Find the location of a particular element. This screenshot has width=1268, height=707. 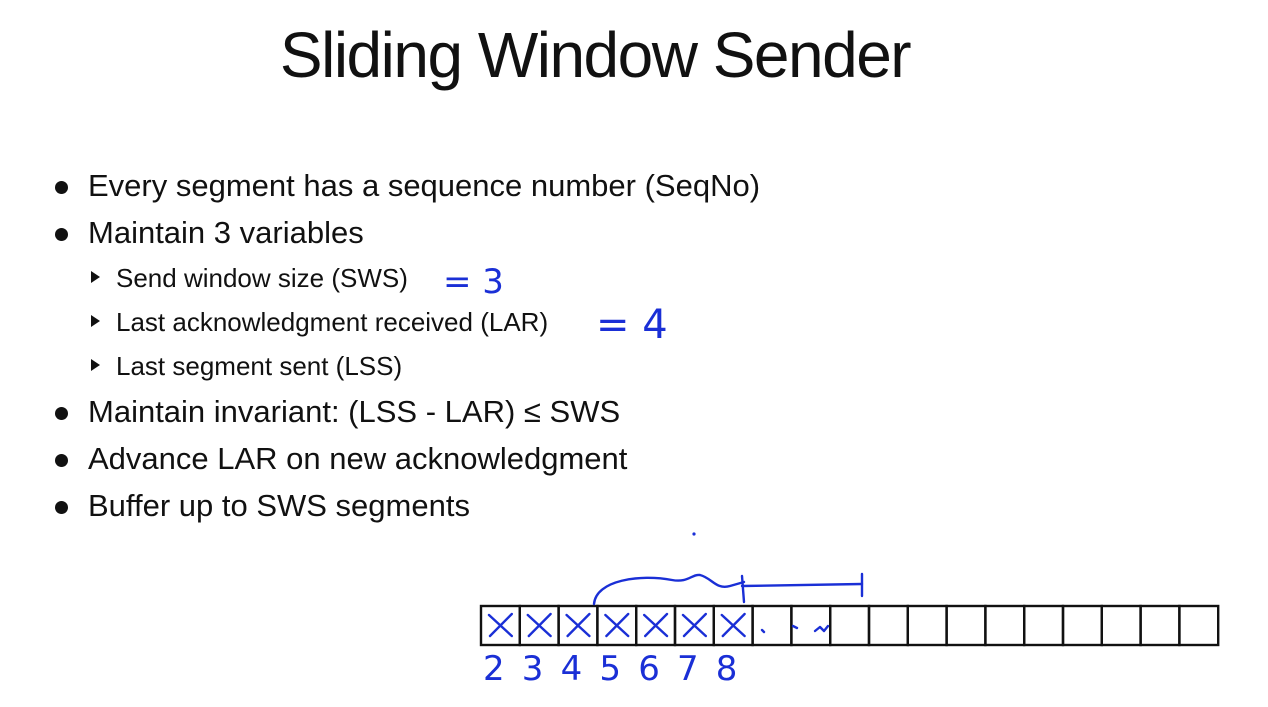

segment-number: 4 is located at coordinates (572, 669).